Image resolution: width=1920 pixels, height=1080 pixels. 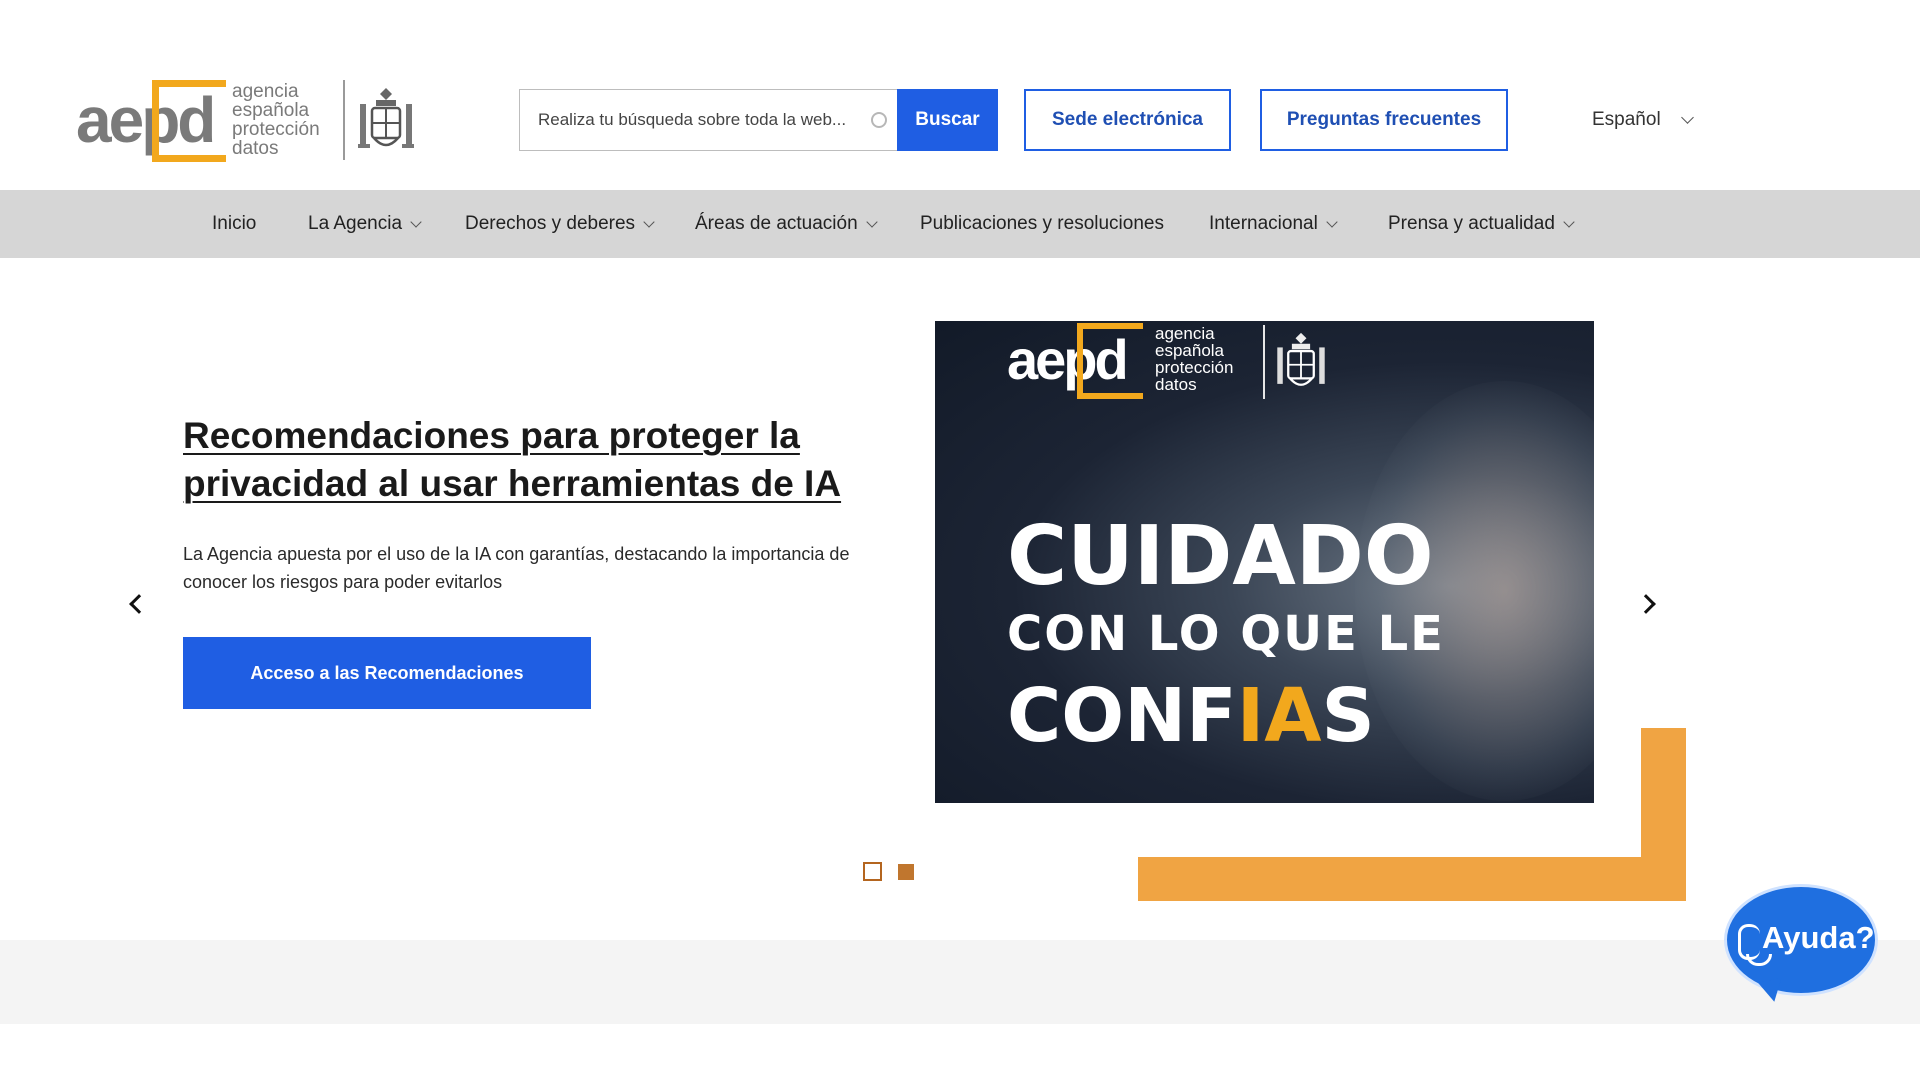 What do you see at coordinates (1818, 937) in the screenshot?
I see `help-label: Ayuda?` at bounding box center [1818, 937].